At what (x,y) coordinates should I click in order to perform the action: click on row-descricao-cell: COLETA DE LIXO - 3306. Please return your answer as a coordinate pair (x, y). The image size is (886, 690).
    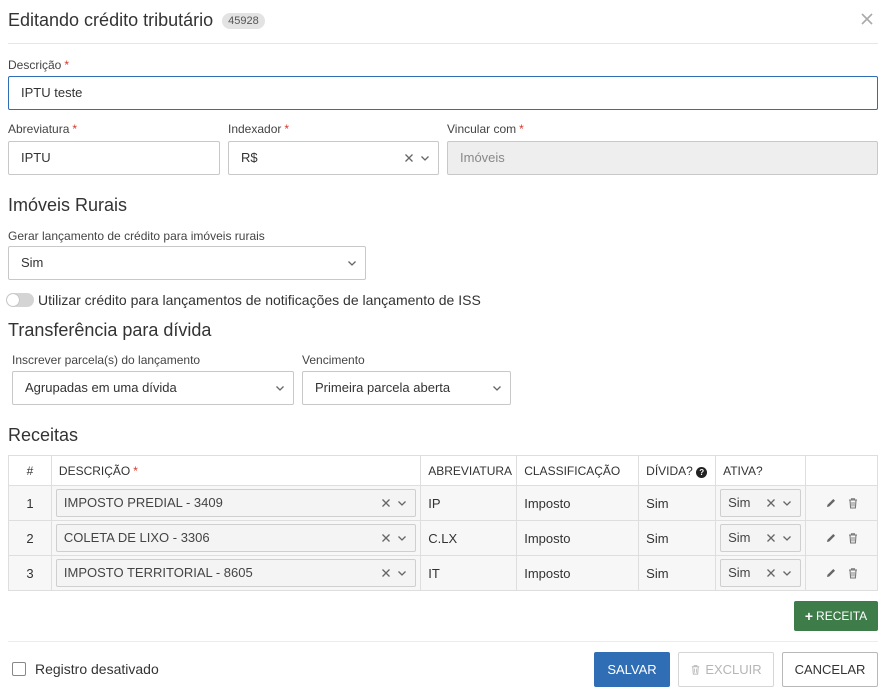
    Looking at the image, I should click on (236, 538).